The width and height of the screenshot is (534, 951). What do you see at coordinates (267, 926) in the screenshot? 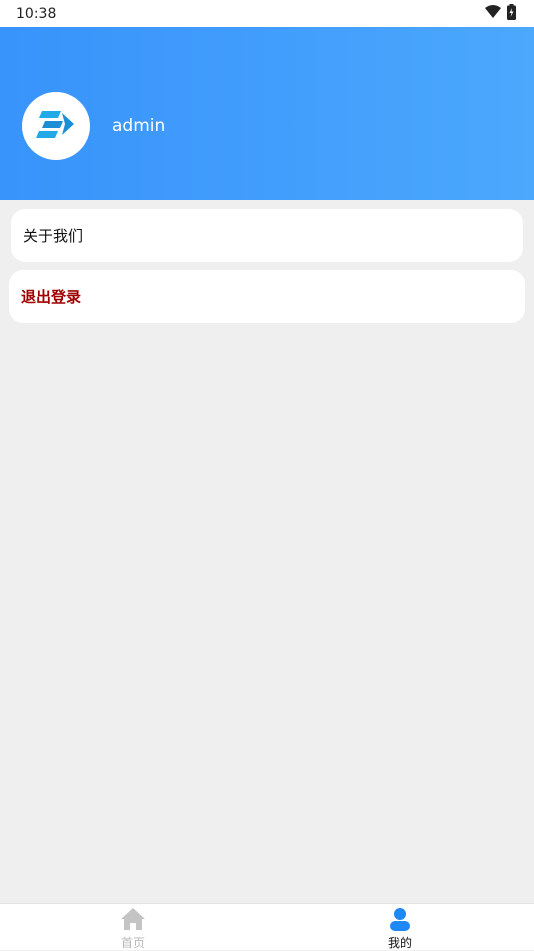
I see `bottom-tab-bar: 首页 我的` at bounding box center [267, 926].